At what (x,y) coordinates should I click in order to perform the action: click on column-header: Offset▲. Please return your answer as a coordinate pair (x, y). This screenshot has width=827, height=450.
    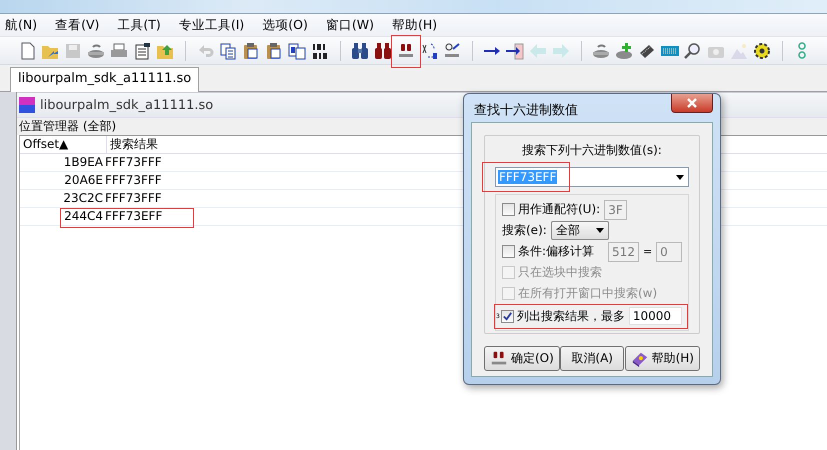
    Looking at the image, I should click on (63, 144).